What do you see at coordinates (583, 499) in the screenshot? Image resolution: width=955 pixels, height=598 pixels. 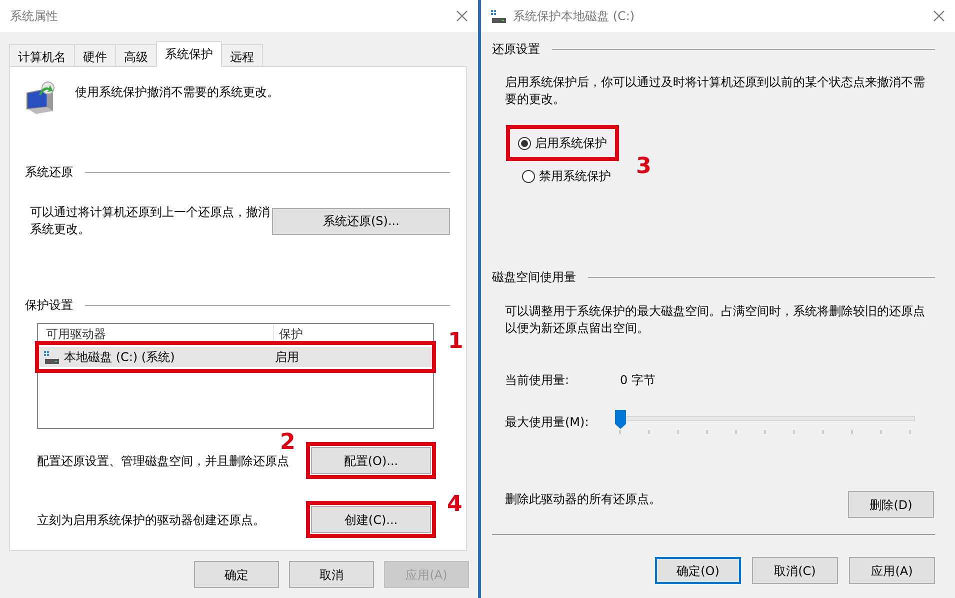 I see `description-text: 删除此驱动器的所有还原点。` at bounding box center [583, 499].